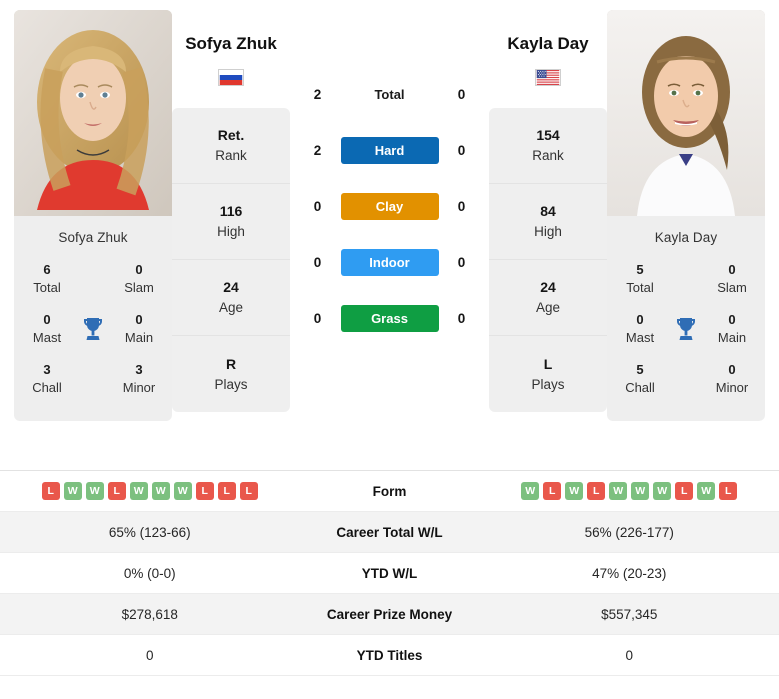  I want to click on table-row-ytd-wl: 0% (0-0) YTD W/L 47% (20-23), so click(389, 573).